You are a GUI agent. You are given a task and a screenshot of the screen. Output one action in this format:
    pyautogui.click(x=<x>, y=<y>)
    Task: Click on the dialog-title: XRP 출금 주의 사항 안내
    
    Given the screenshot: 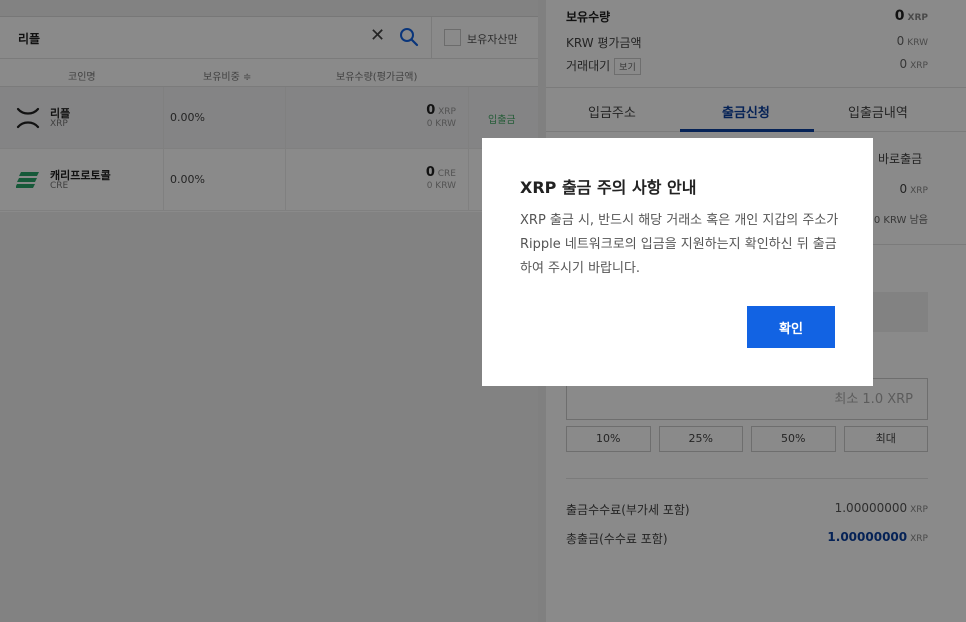 What is the action you would take?
    pyautogui.click(x=608, y=187)
    